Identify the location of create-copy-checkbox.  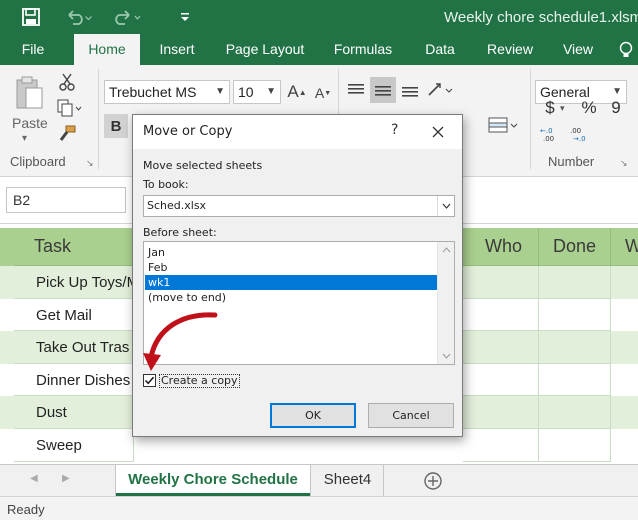
(149, 380).